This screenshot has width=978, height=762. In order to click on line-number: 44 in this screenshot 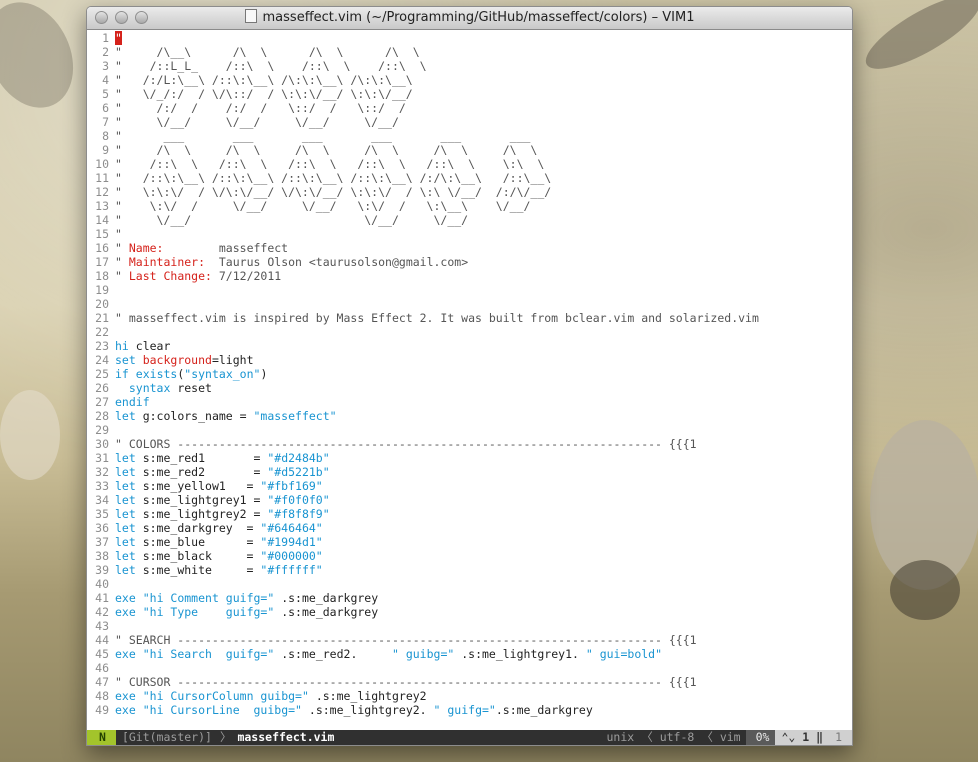, I will do `click(102, 640)`.